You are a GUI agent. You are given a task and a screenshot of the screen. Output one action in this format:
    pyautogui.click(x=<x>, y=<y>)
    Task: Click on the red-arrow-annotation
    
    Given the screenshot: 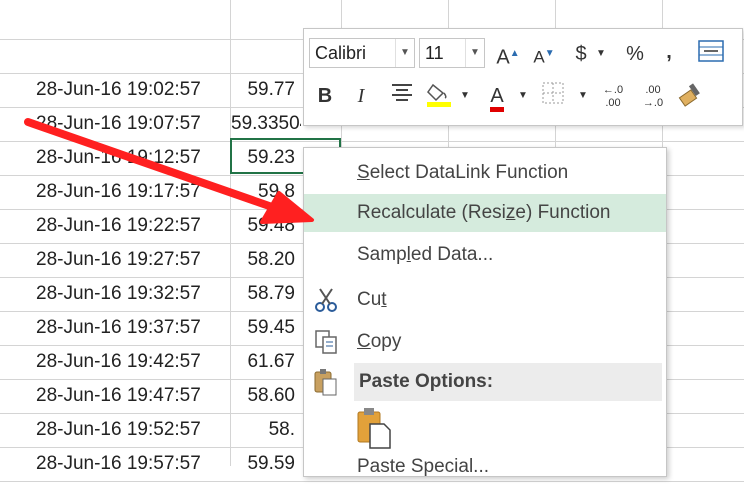 What is the action you would take?
    pyautogui.click(x=169, y=171)
    